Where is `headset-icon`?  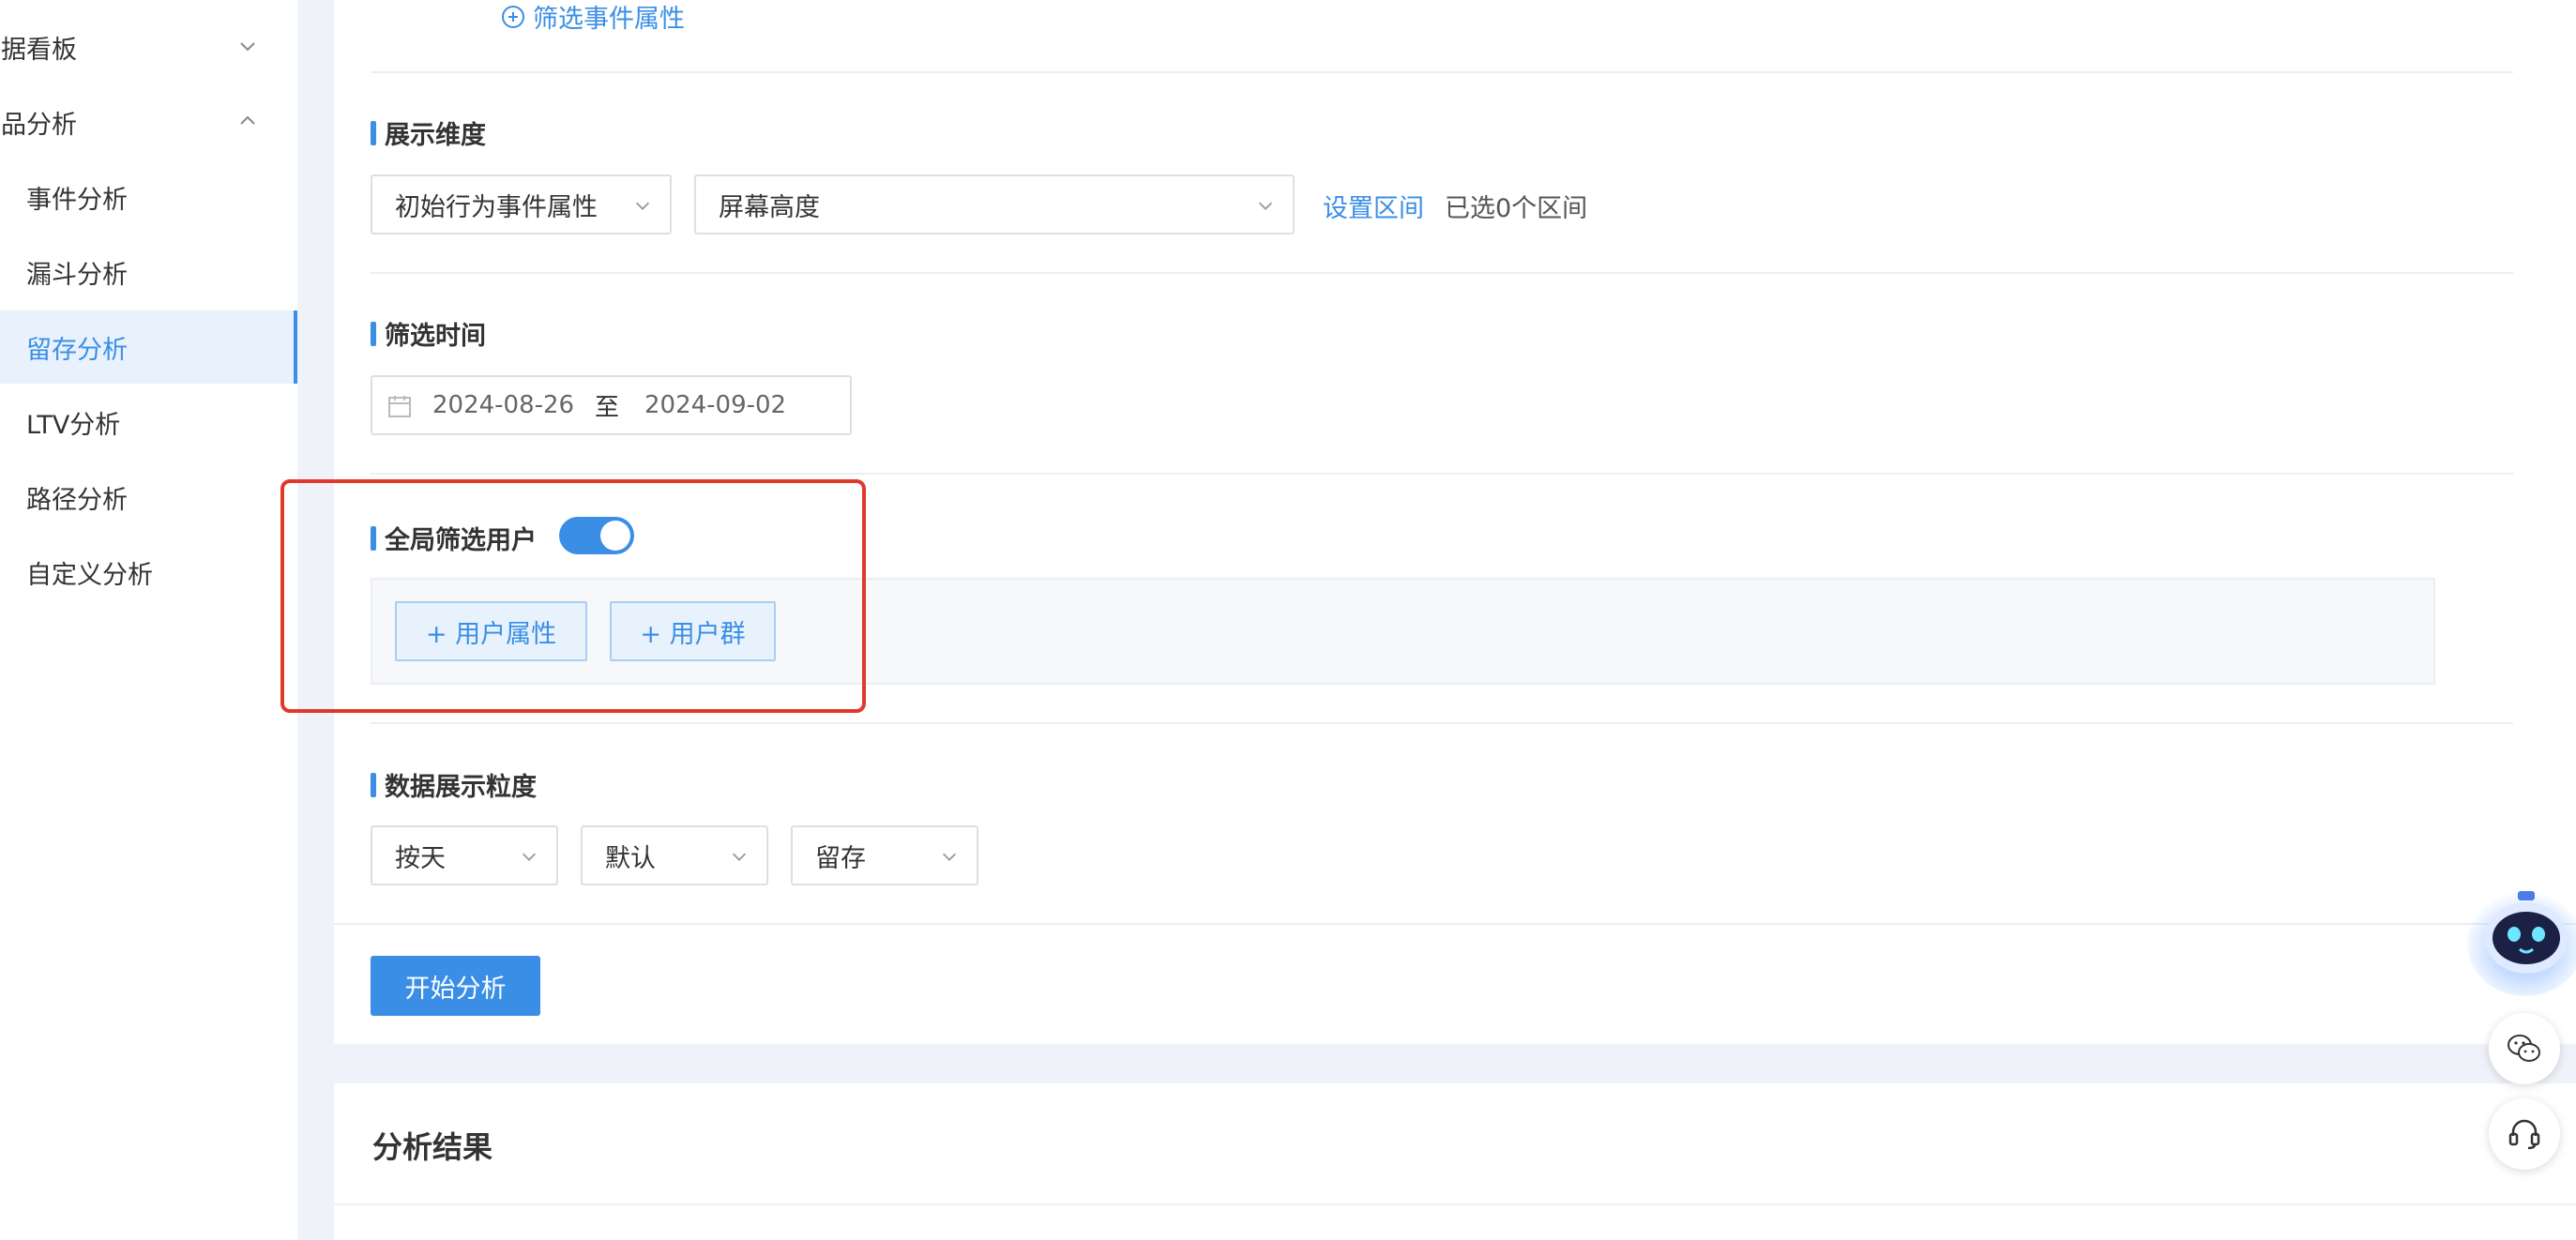 headset-icon is located at coordinates (2524, 1134).